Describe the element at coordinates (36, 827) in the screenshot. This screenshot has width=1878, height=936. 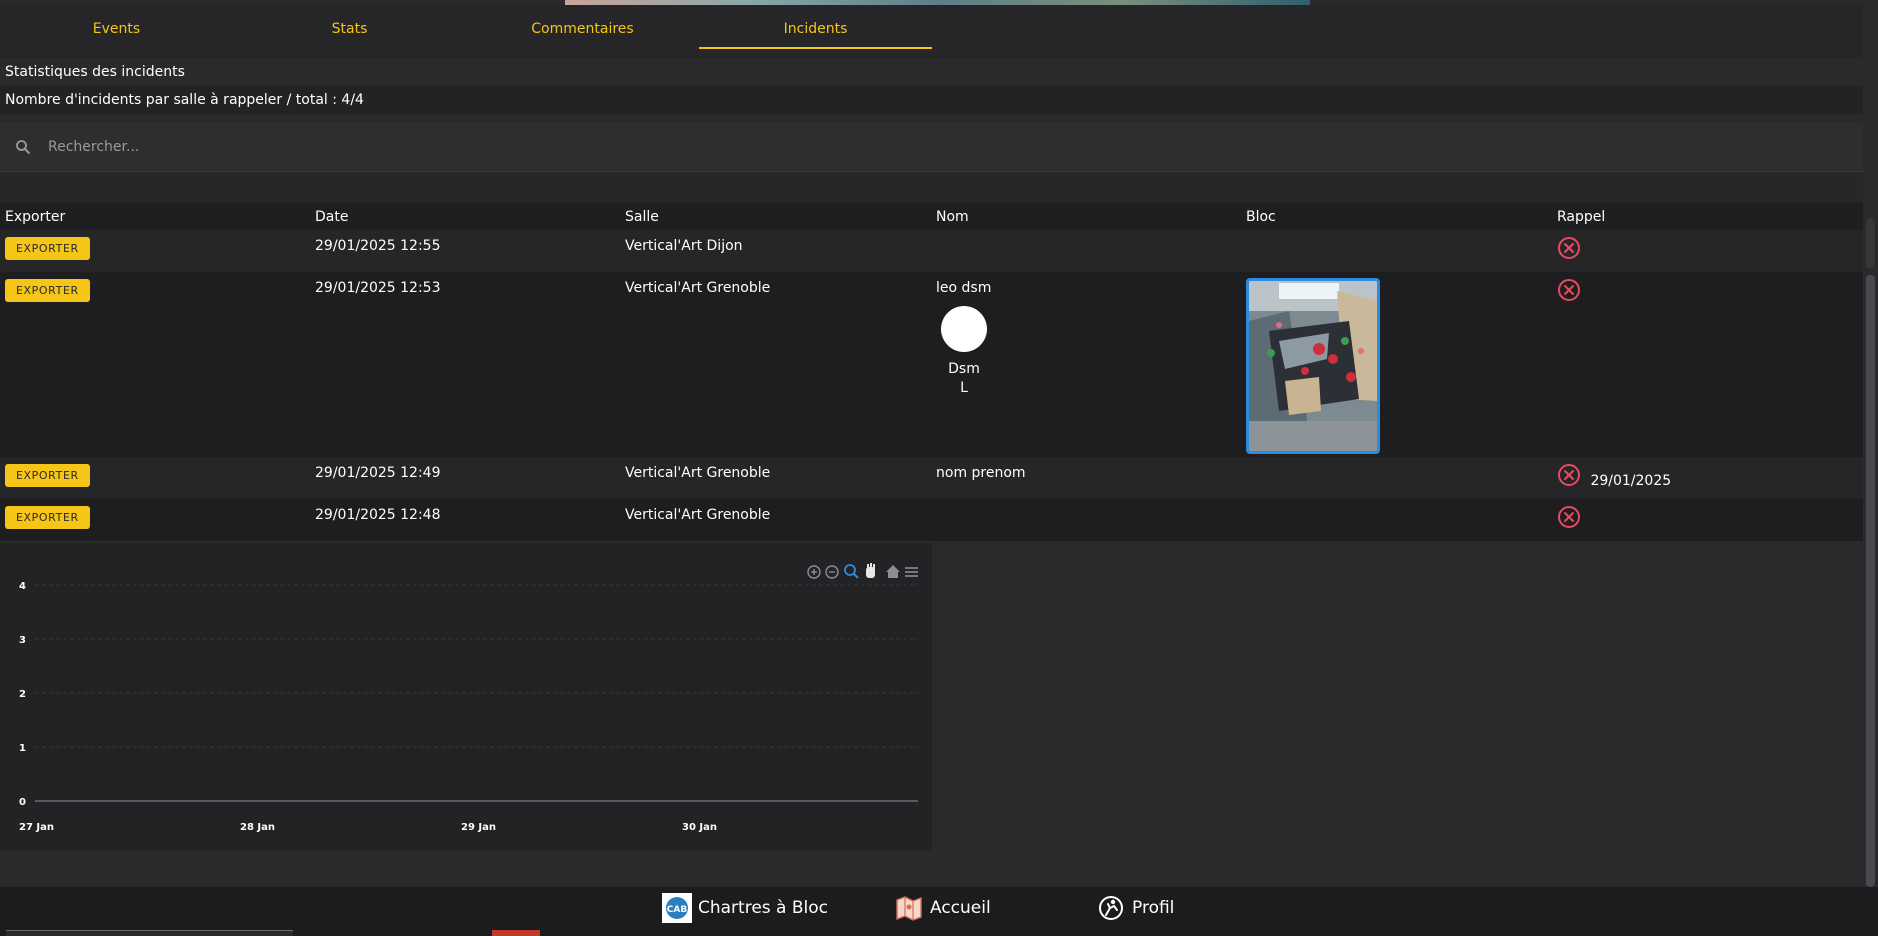
I see `x-tick-label: 27 Jan` at that location.